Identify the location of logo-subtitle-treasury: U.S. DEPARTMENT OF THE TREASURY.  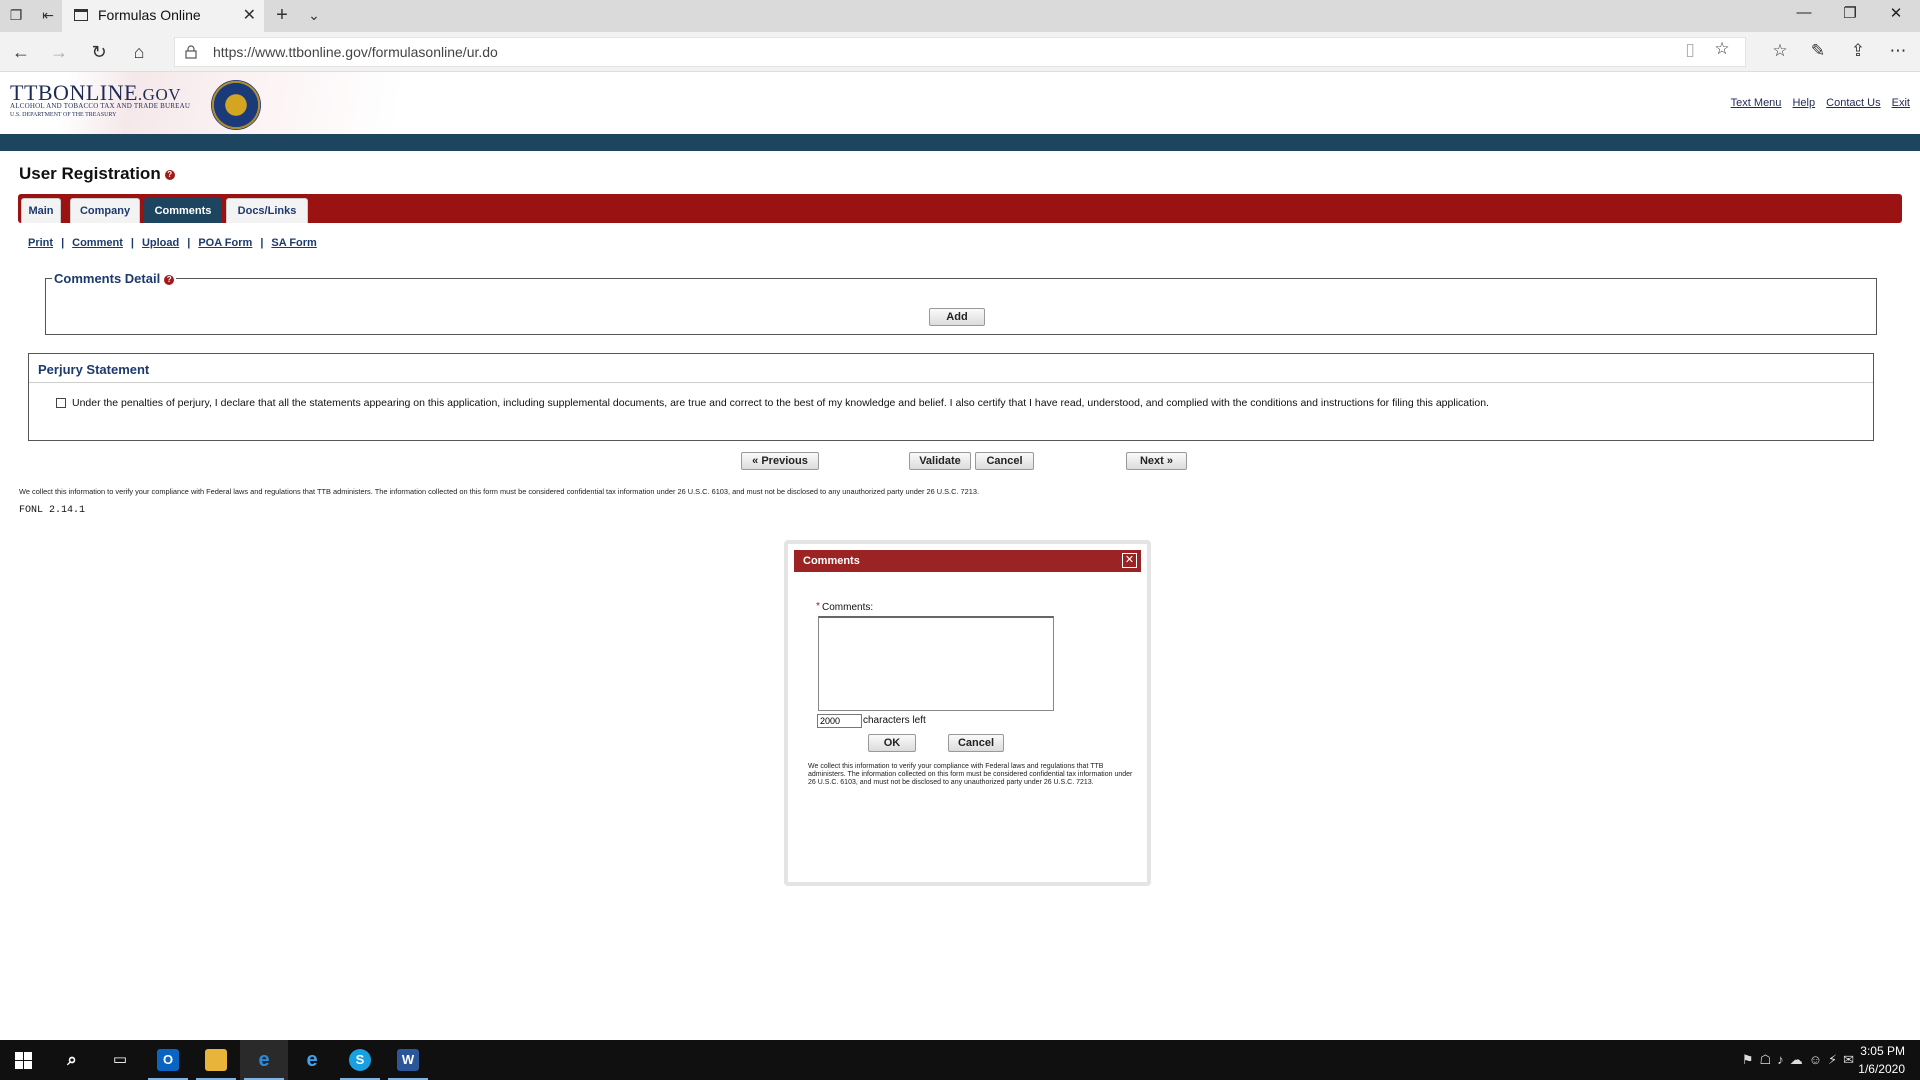
(63, 115).